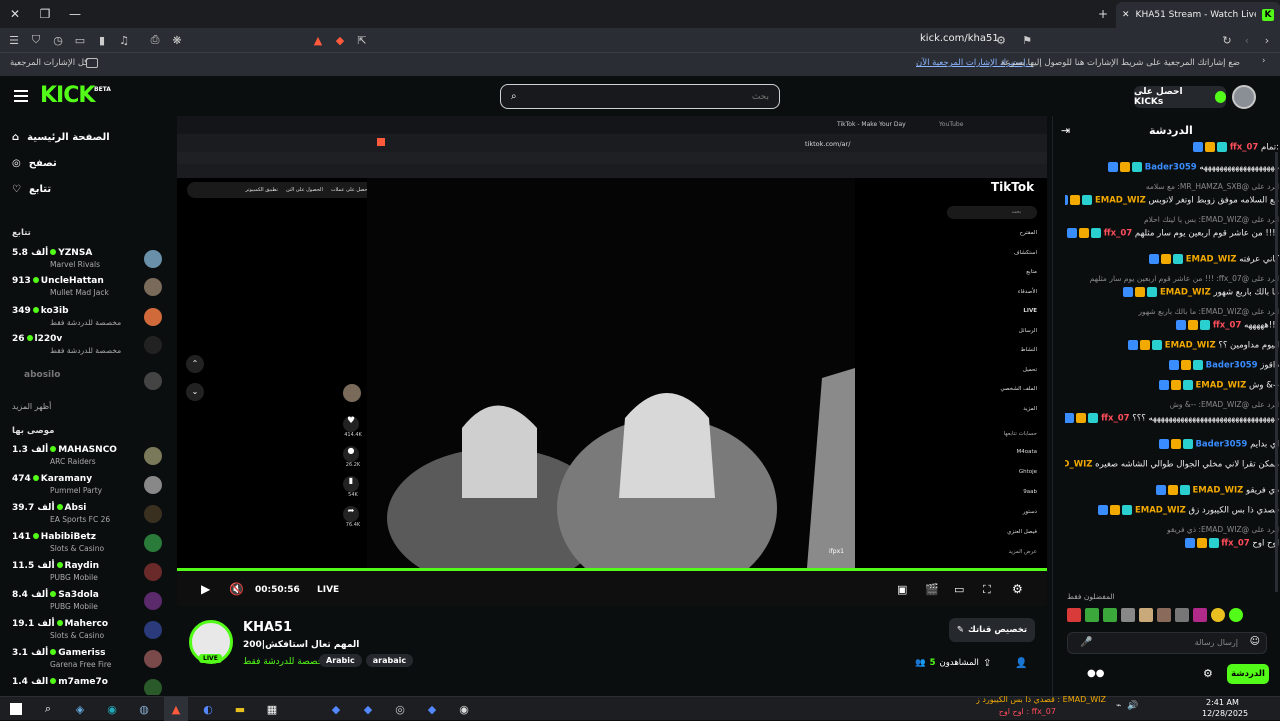 The image size is (1280, 721). Describe the element at coordinates (1021, 663) in the screenshot. I see `follow-icon: 👤` at that location.